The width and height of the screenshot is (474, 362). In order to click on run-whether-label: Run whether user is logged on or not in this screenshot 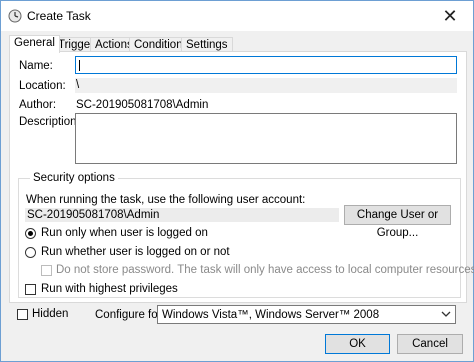, I will do `click(135, 252)`.